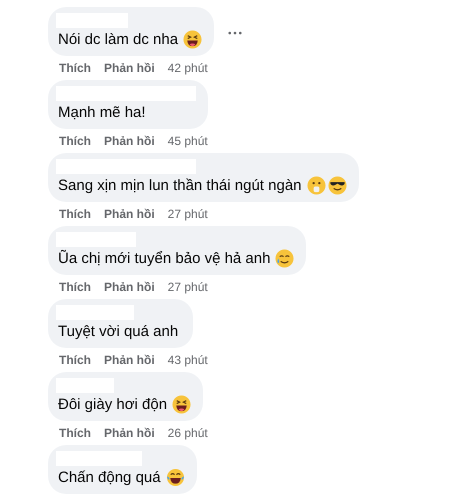 This screenshot has width=450, height=503. Describe the element at coordinates (118, 331) in the screenshot. I see `comment-text: Tuyệt vời quá anh` at that location.